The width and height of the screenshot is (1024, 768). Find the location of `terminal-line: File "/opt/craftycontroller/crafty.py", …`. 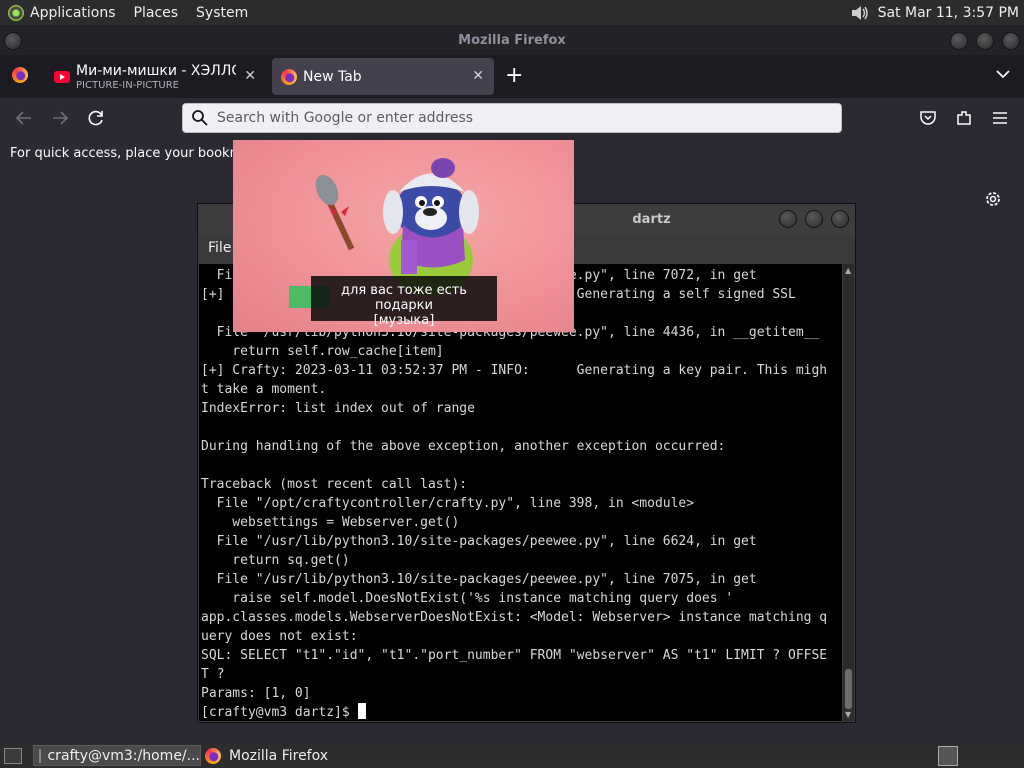

terminal-line: File "/opt/craftycontroller/crafty.py", … is located at coordinates (448, 503).